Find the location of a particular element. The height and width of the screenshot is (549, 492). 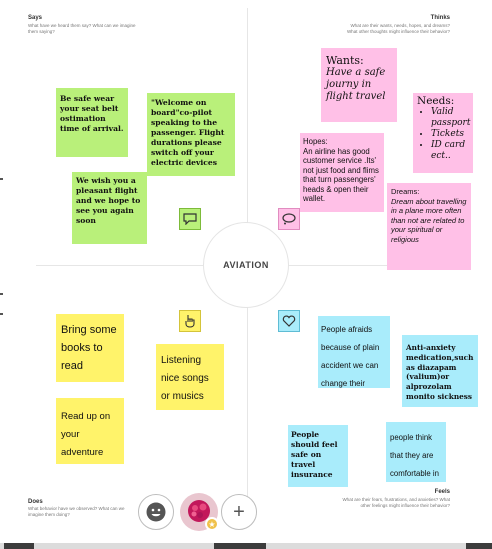

note-heading: Needs: is located at coordinates (436, 101).